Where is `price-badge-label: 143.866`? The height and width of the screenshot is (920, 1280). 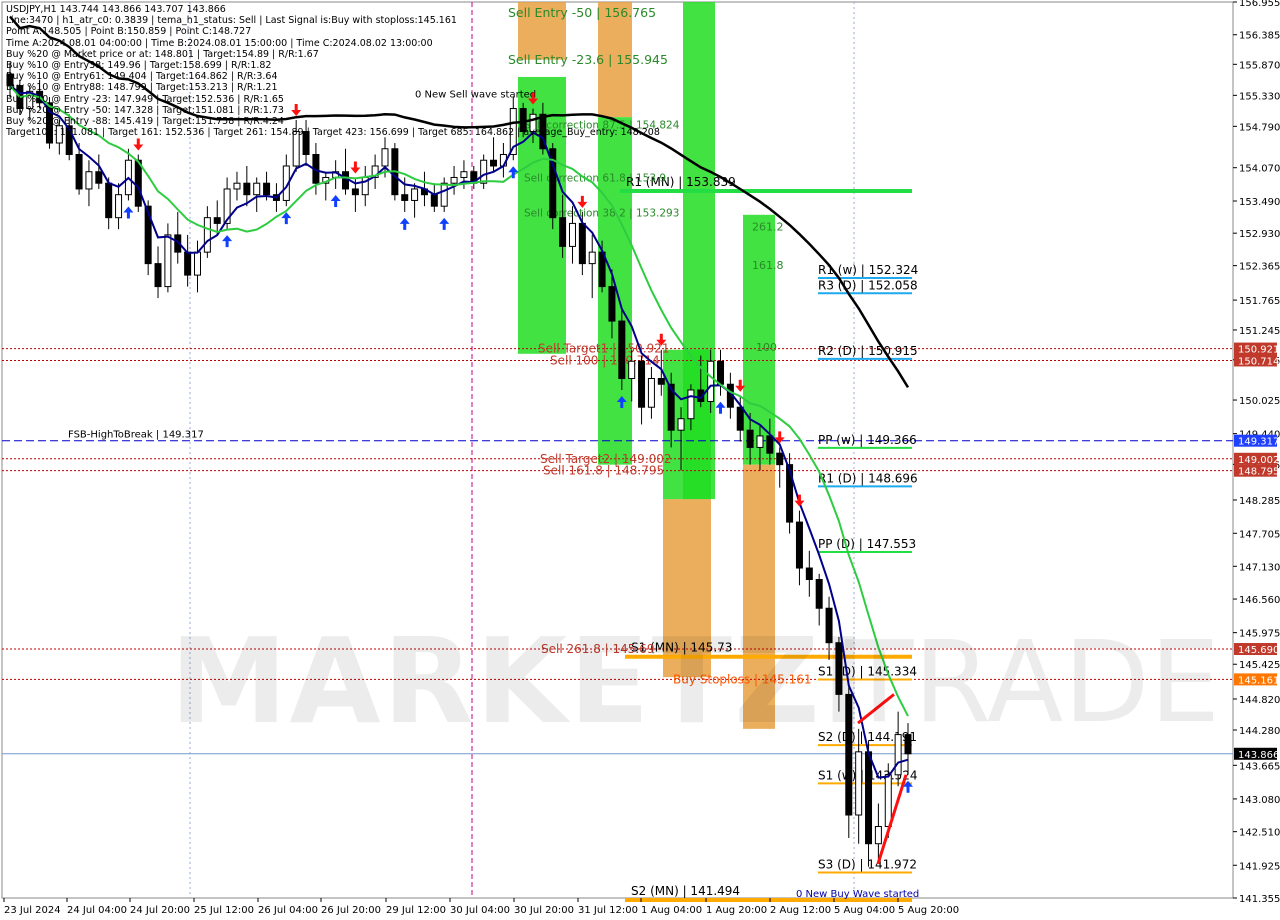 price-badge-label: 143.866 is located at coordinates (1258, 755).